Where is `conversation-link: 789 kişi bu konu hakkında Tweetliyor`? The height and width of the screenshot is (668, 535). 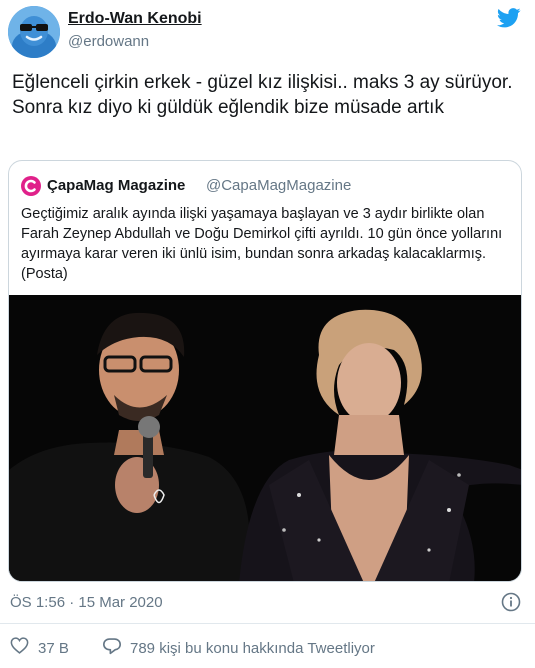
conversation-link: 789 kişi bu konu hakkında Tweetliyor is located at coordinates (238, 648).